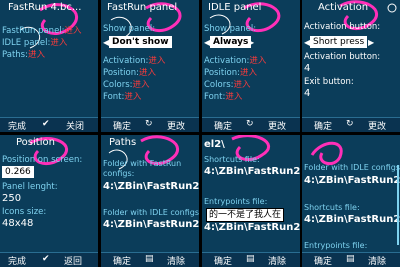 This screenshot has width=400, height=267. Describe the element at coordinates (339, 42) in the screenshot. I see `activation-selector: Short press` at that location.